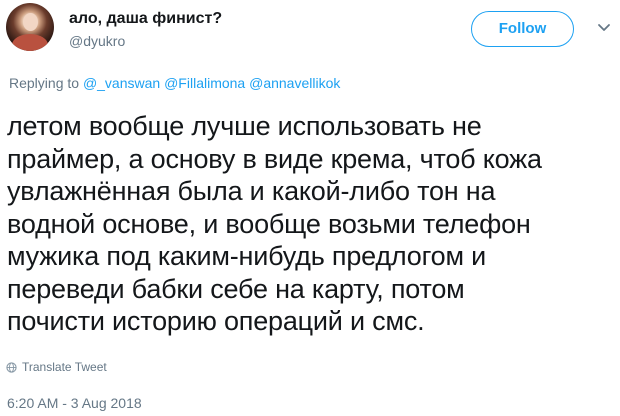 The image size is (620, 416). Describe the element at coordinates (97, 41) in the screenshot. I see `user-handle: @dyukro` at that location.